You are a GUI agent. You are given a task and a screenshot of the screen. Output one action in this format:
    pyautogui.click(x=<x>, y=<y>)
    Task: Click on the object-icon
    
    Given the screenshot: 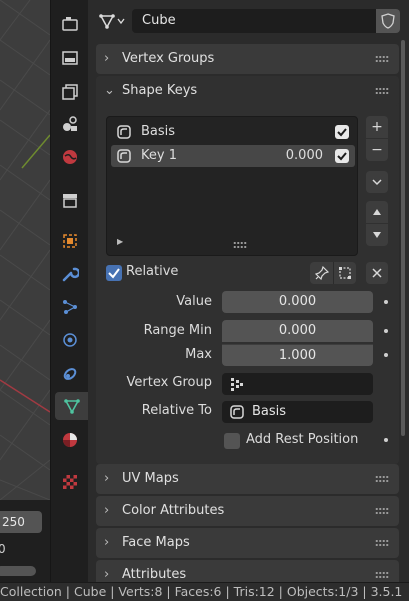 What is the action you would take?
    pyautogui.click(x=70, y=241)
    